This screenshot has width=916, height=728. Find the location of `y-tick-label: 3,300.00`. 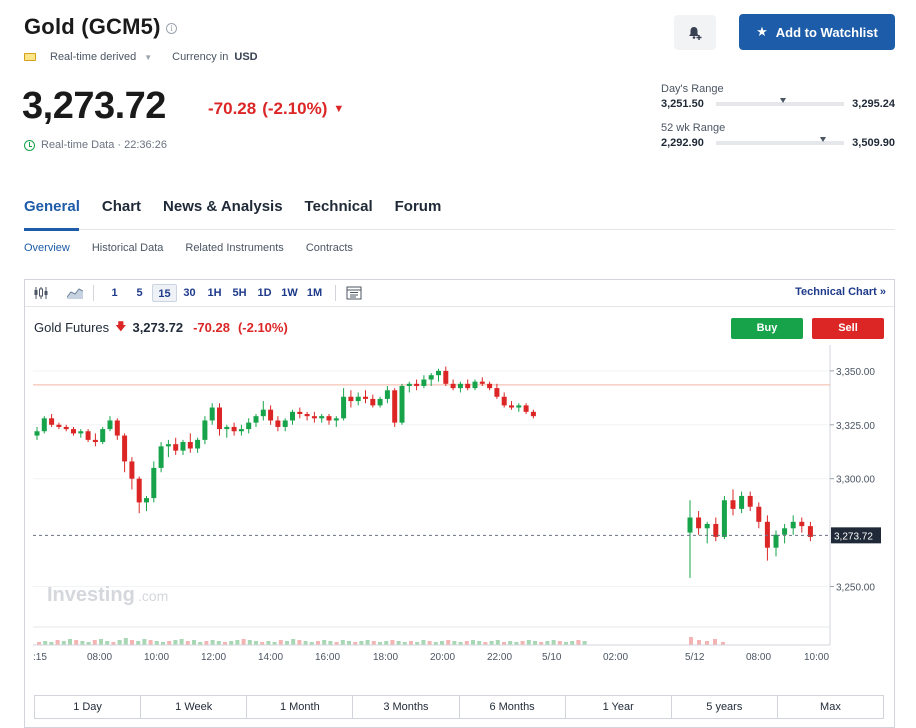

y-tick-label: 3,300.00 is located at coordinates (855, 480).